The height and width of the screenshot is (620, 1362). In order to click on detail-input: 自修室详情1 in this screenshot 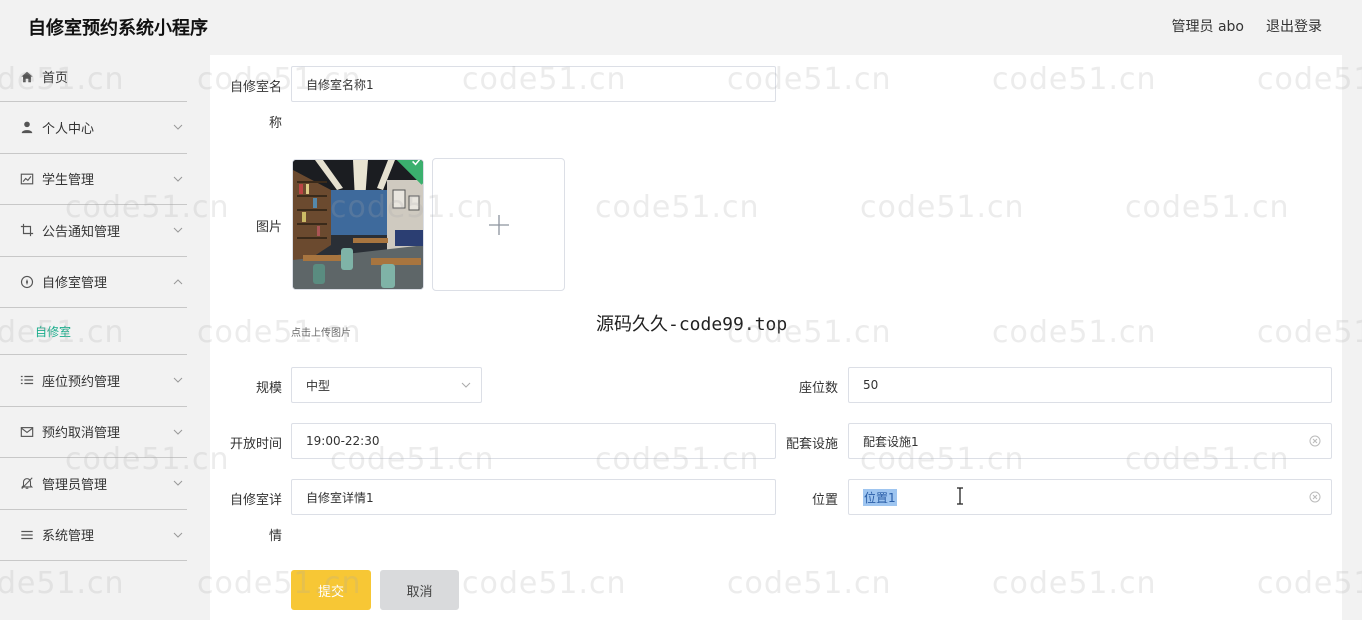, I will do `click(533, 497)`.